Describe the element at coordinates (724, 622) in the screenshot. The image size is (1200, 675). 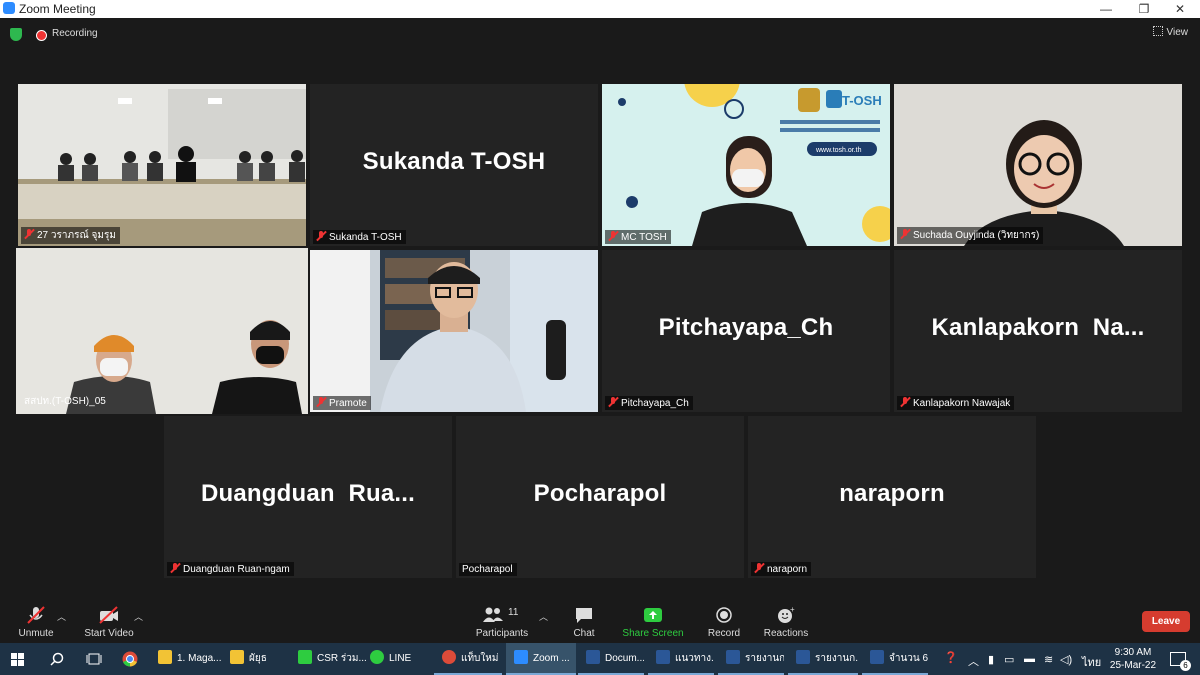
I see `record-button: Record` at that location.